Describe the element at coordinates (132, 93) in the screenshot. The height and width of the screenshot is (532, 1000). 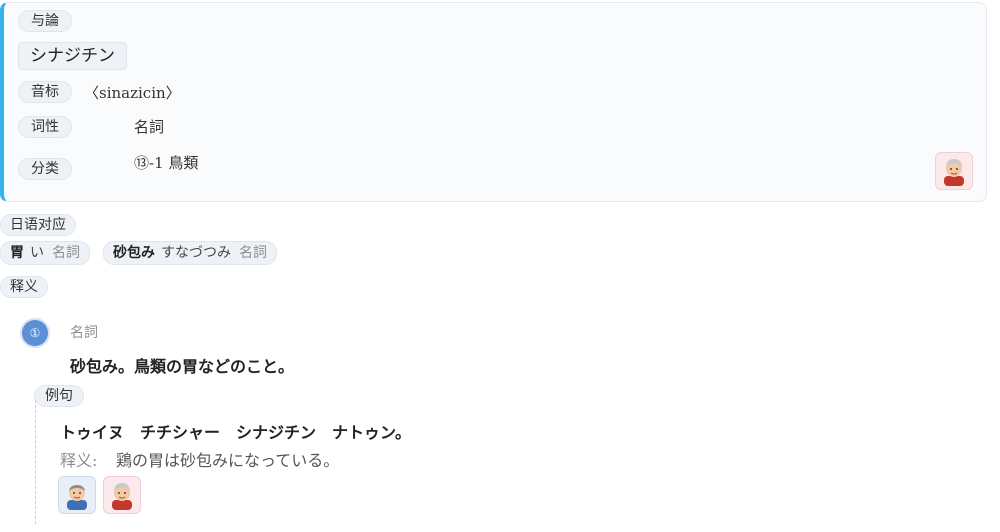
I see `phonetic-value: 〈sinazicin〉` at that location.